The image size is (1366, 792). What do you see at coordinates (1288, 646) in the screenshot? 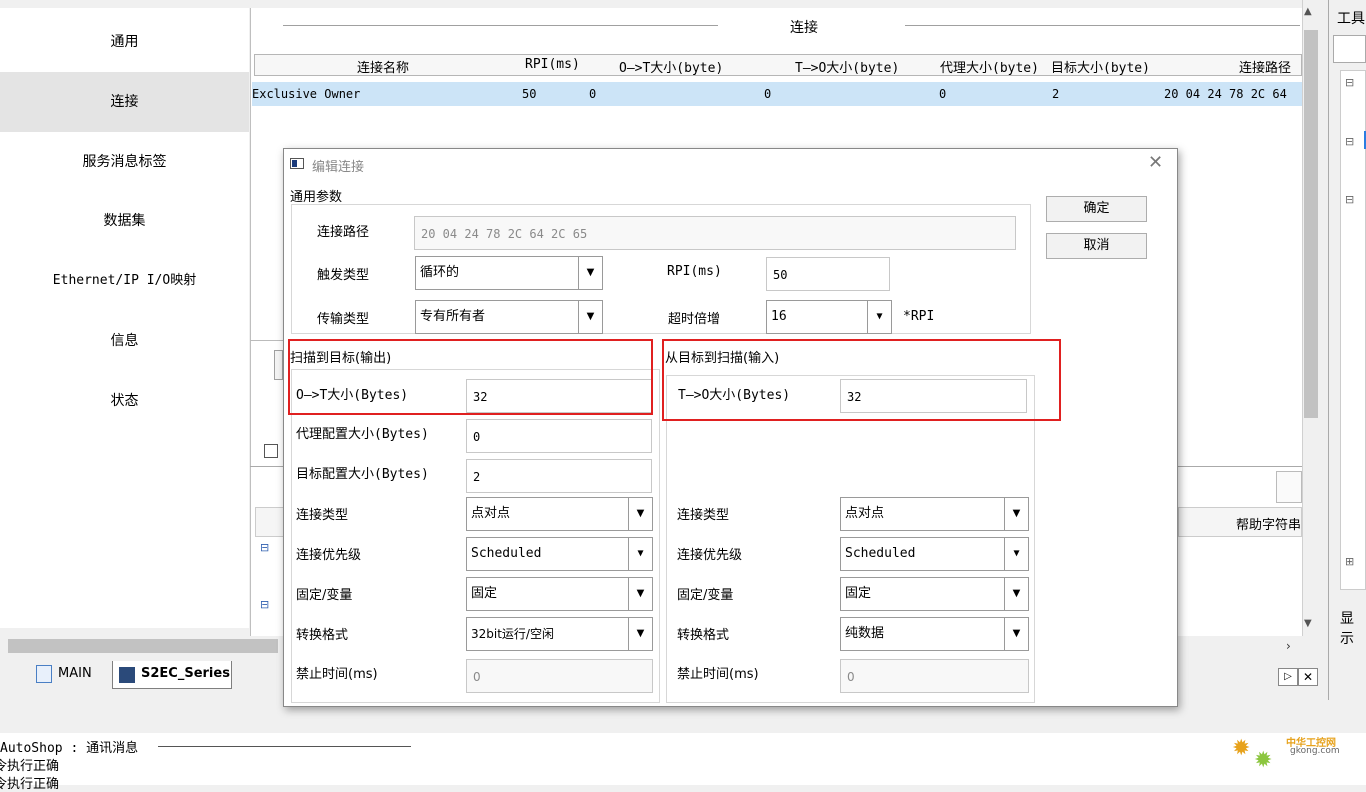
I see `scroll-right-icon: ›` at bounding box center [1288, 646].